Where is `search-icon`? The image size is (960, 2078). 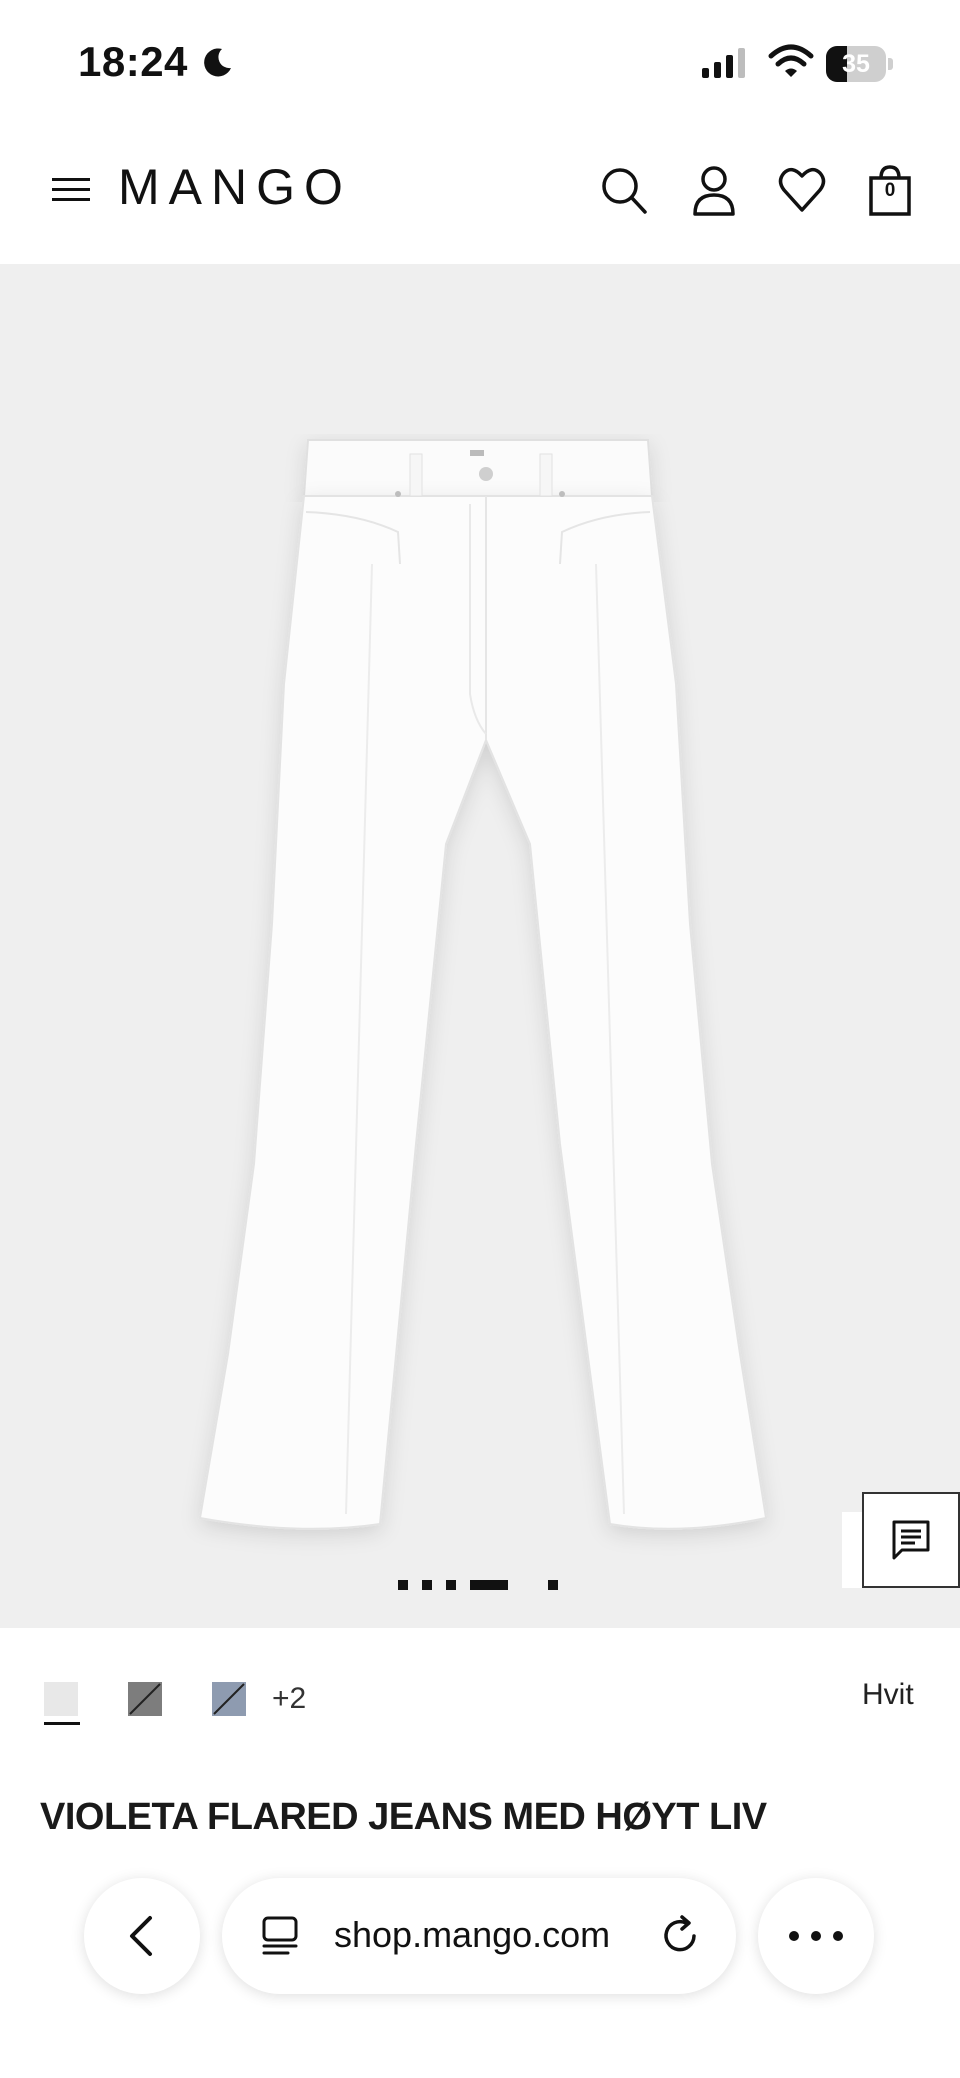
search-icon is located at coordinates (624, 190).